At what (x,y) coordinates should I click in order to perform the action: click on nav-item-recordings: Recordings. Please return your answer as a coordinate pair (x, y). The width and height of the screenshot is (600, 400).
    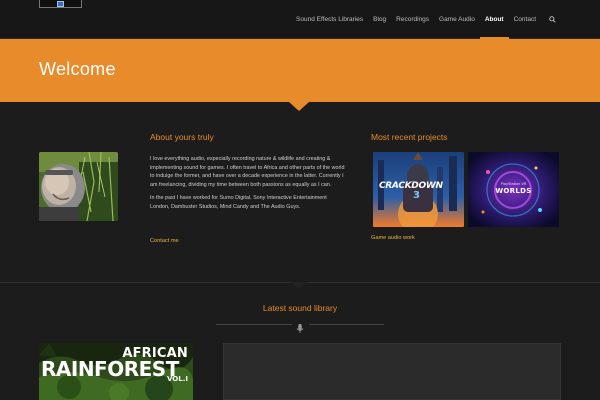
    Looking at the image, I should click on (412, 19).